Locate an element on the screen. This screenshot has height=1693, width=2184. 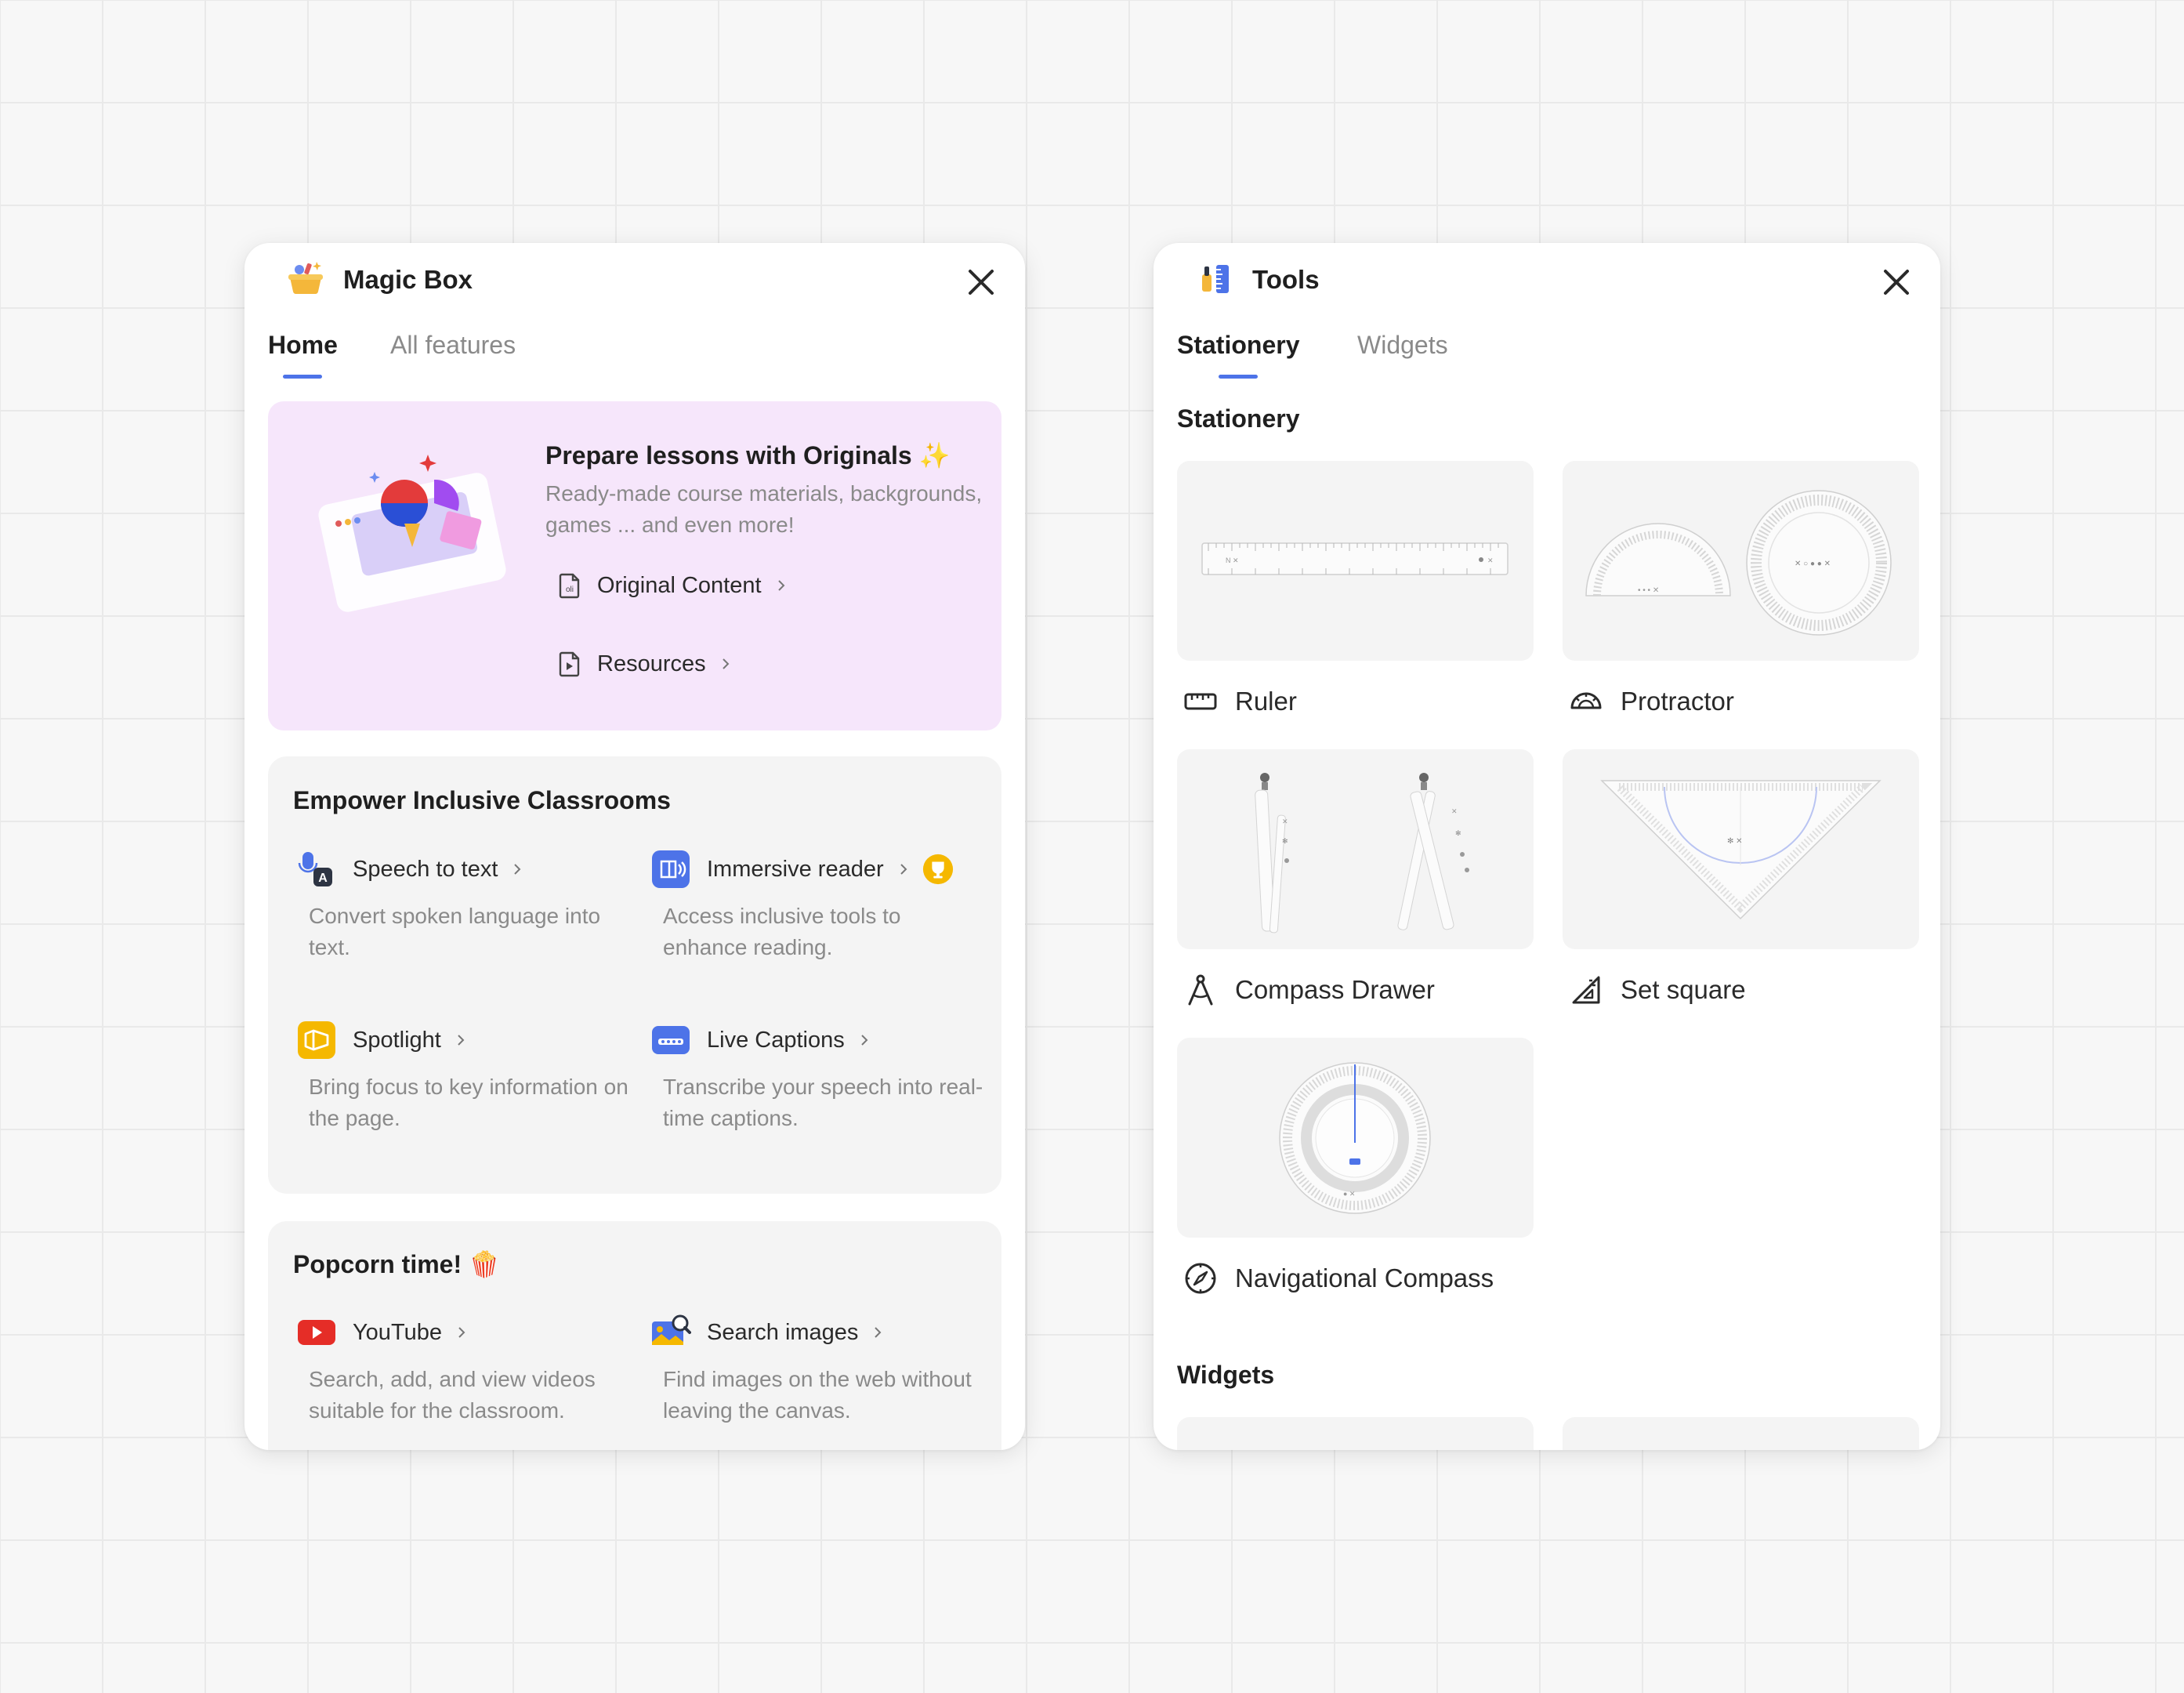
tool-ruler: N ✕ ✕ Ruler is located at coordinates (1355, 593).